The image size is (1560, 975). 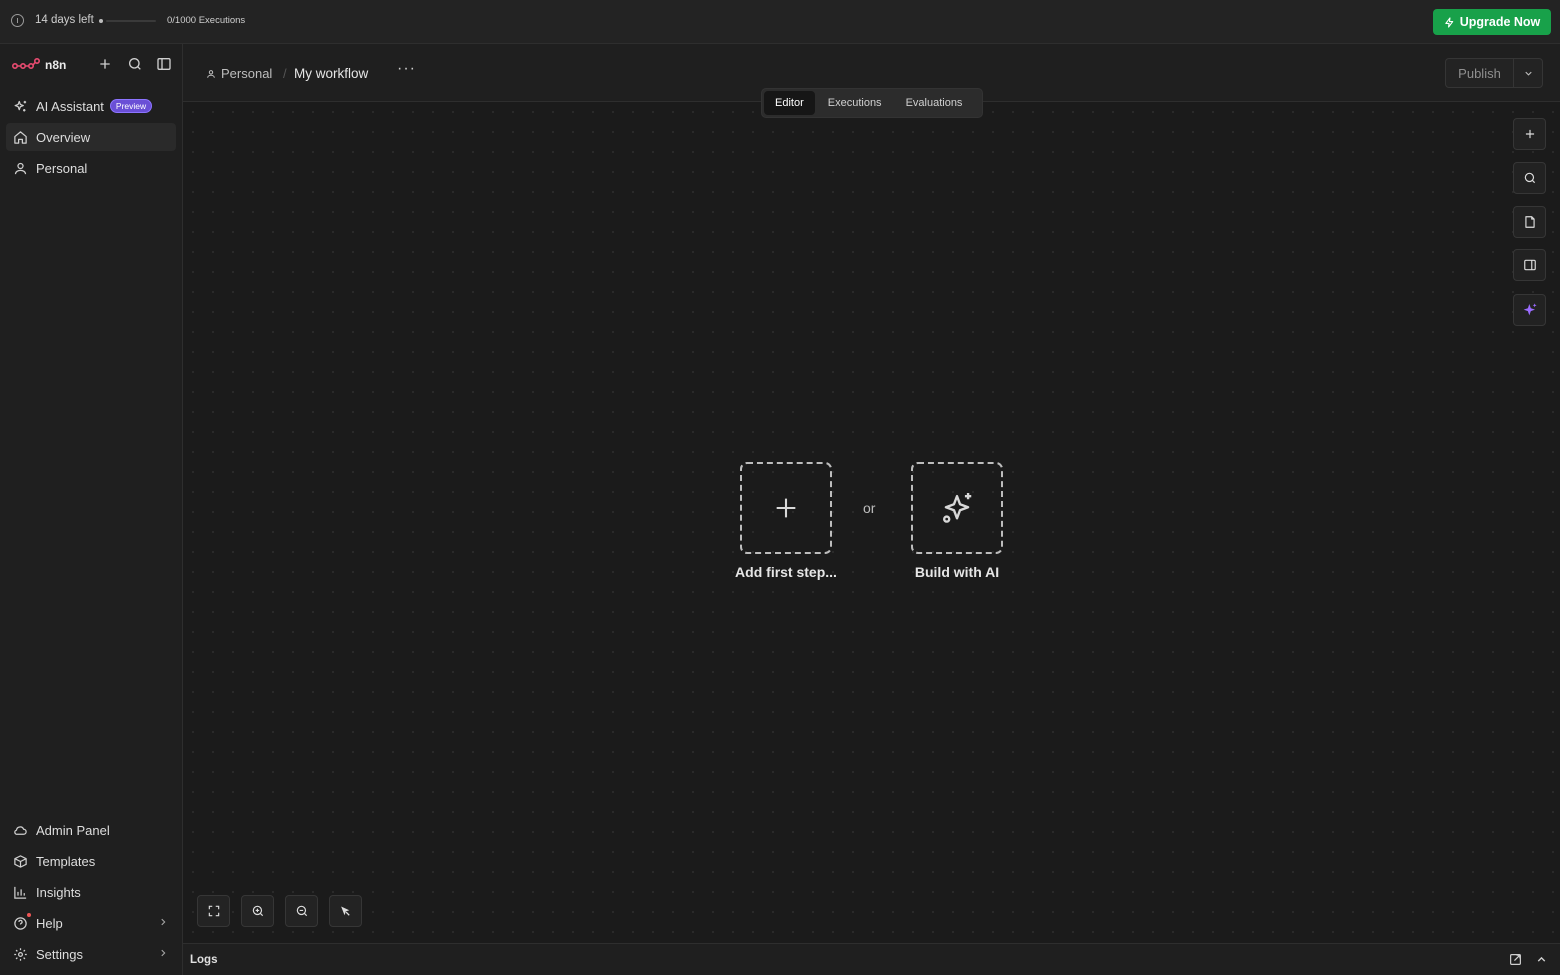 What do you see at coordinates (73, 830) in the screenshot?
I see `sidebar-item-label: Admin Panel` at bounding box center [73, 830].